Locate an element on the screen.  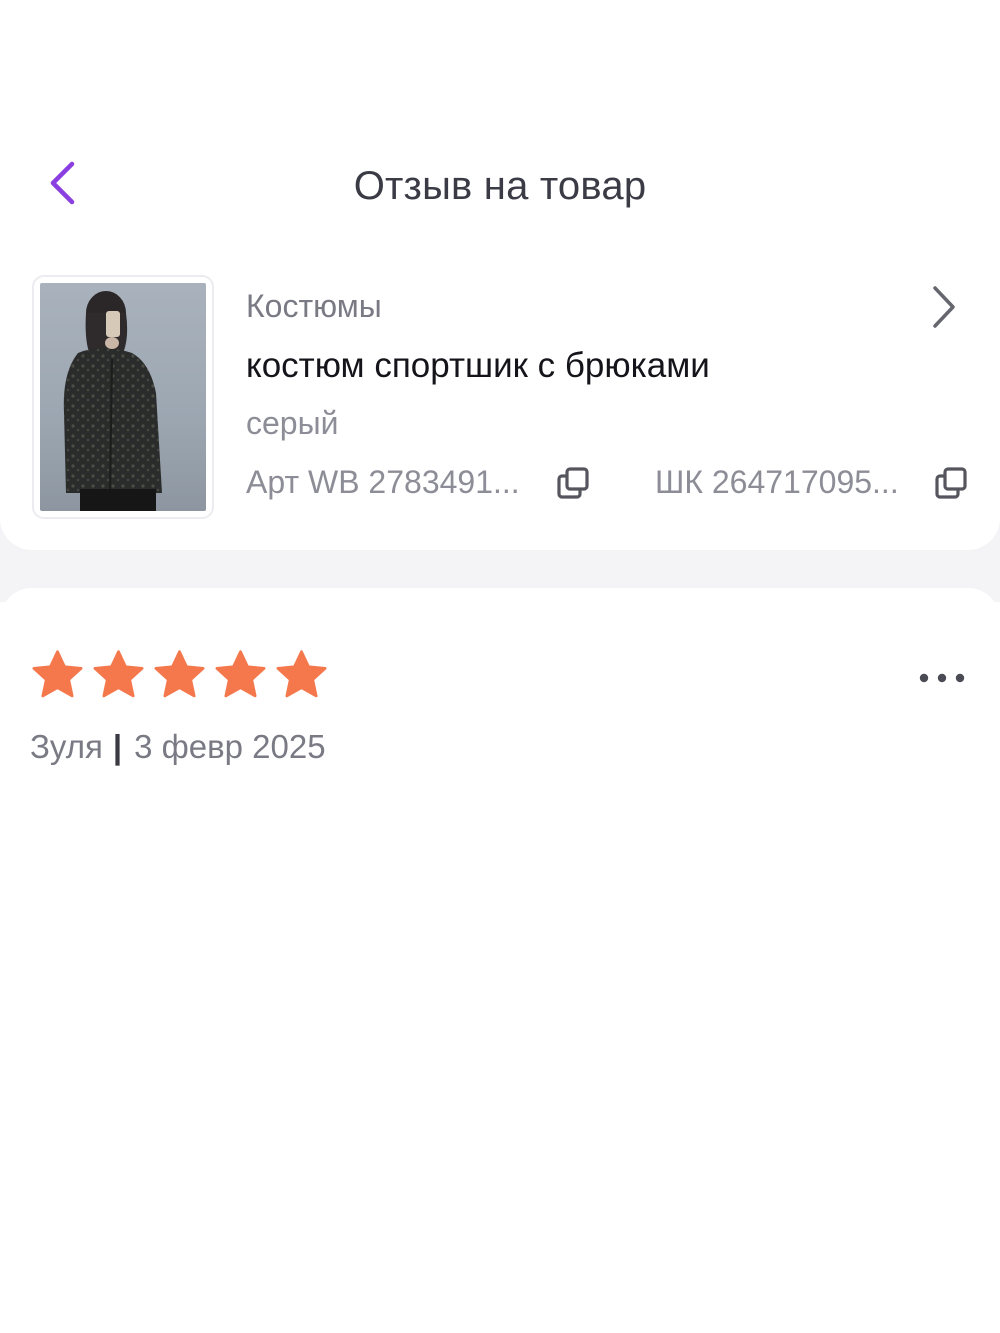
chevron-right-icon is located at coordinates (944, 307).